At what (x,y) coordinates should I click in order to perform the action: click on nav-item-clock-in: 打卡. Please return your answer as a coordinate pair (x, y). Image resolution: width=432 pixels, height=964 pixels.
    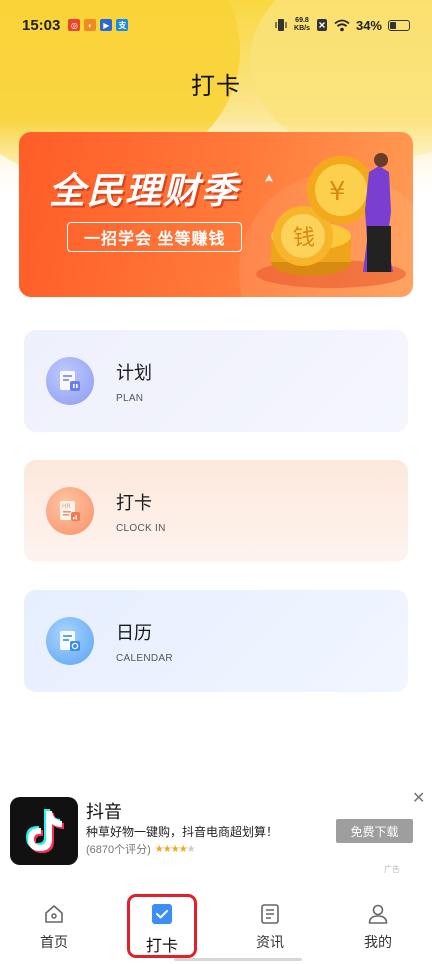
    Looking at the image, I should click on (162, 929).